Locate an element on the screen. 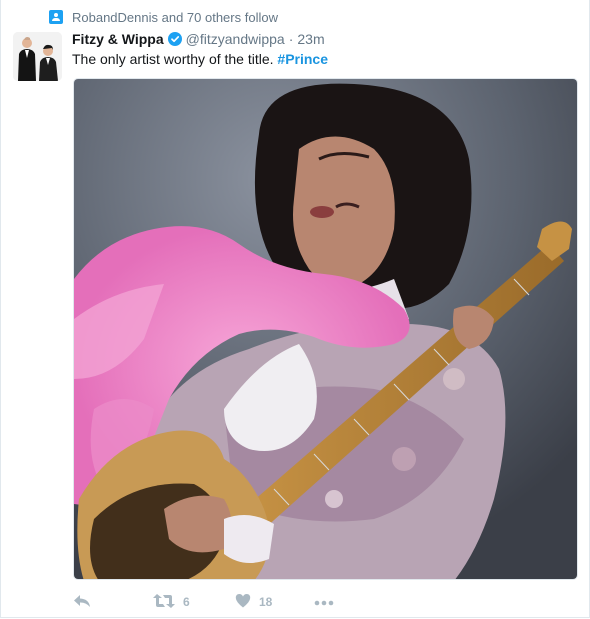  heart-icon is located at coordinates (243, 602).